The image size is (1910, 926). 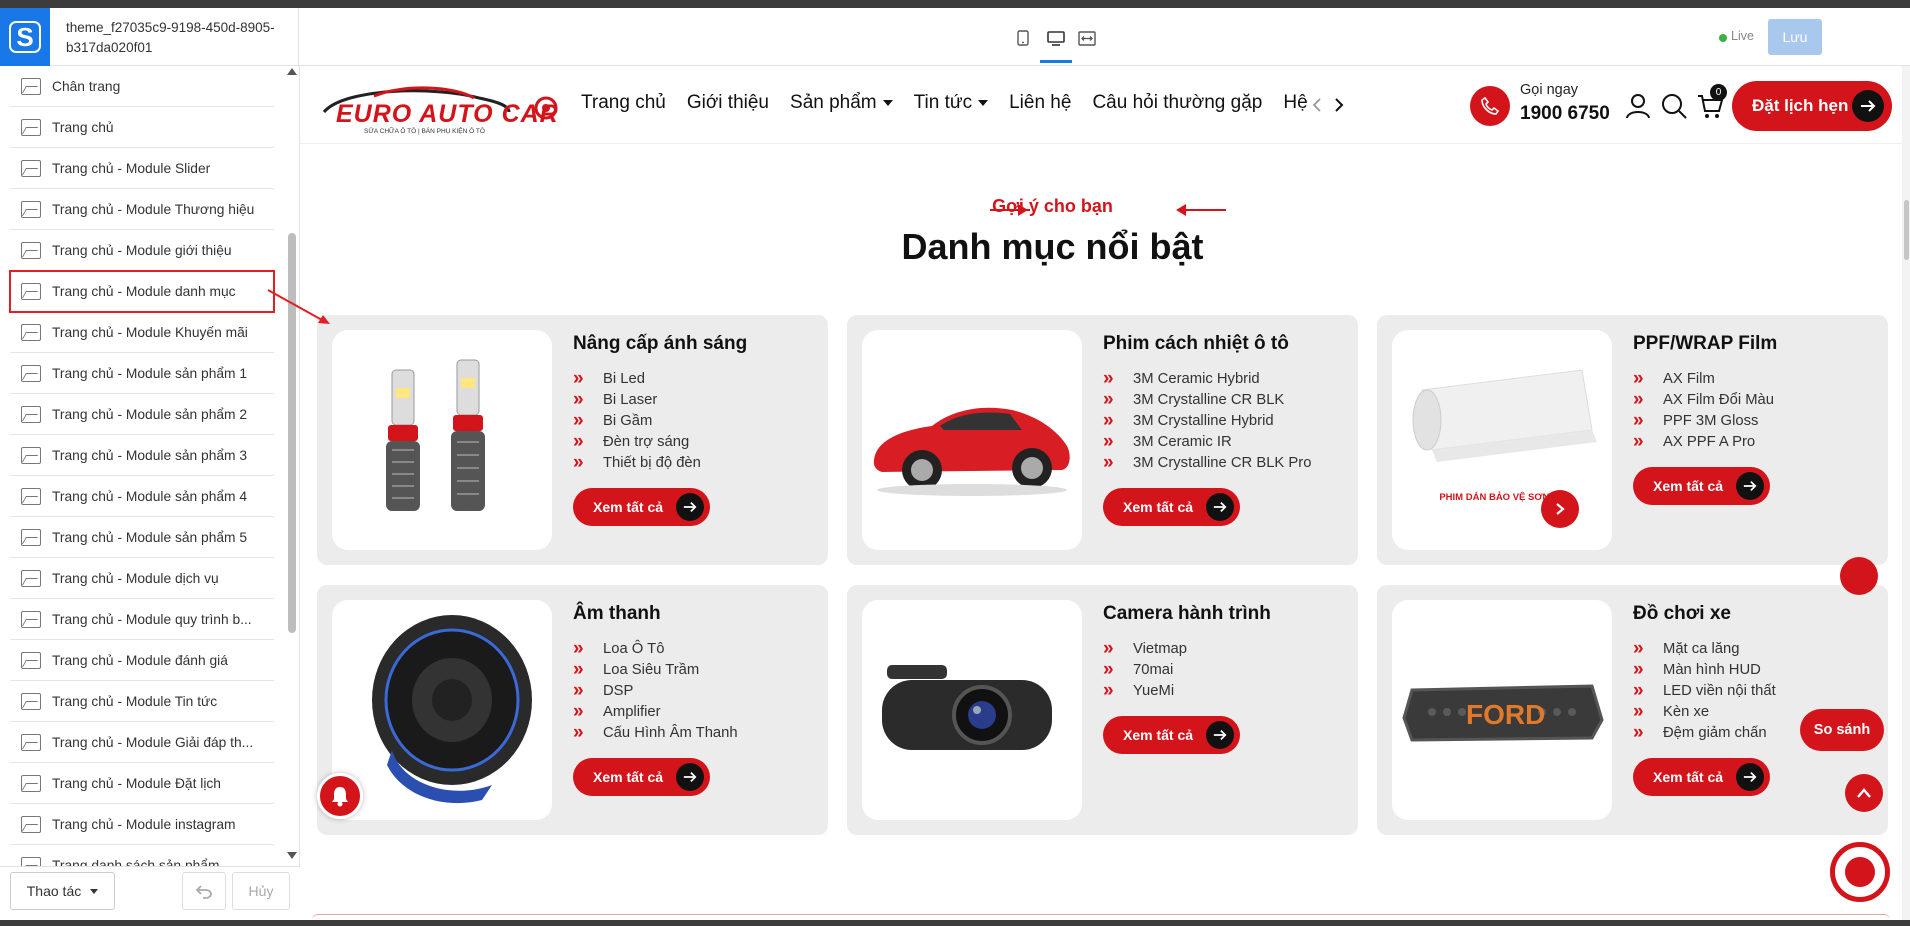 I want to click on card-link: Cấu Hình Âm Thanh, so click(x=655, y=733).